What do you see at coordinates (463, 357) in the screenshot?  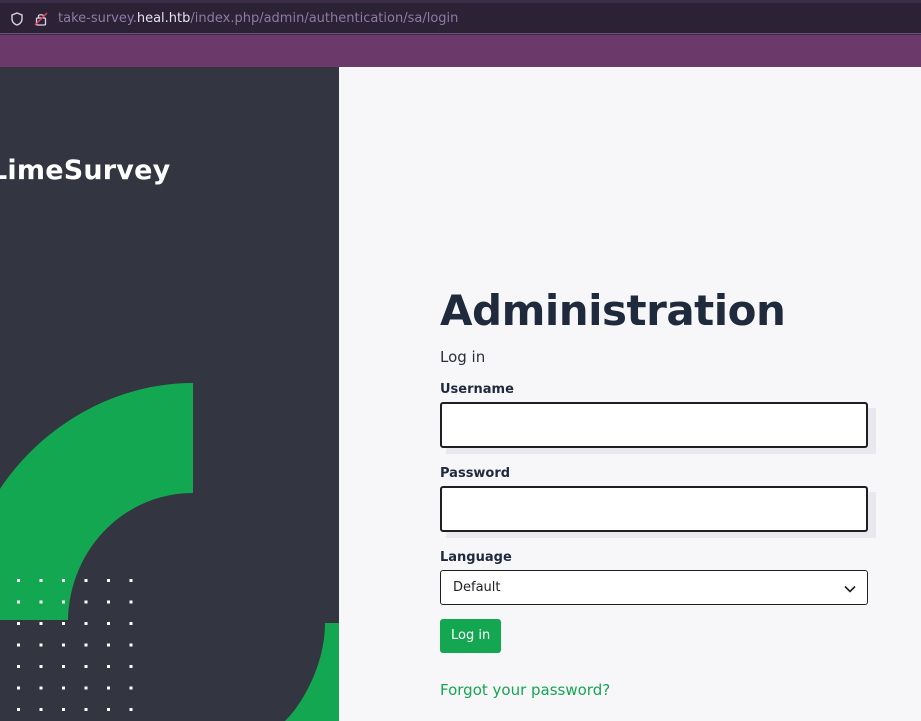 I see `login-subtitle: Log in` at bounding box center [463, 357].